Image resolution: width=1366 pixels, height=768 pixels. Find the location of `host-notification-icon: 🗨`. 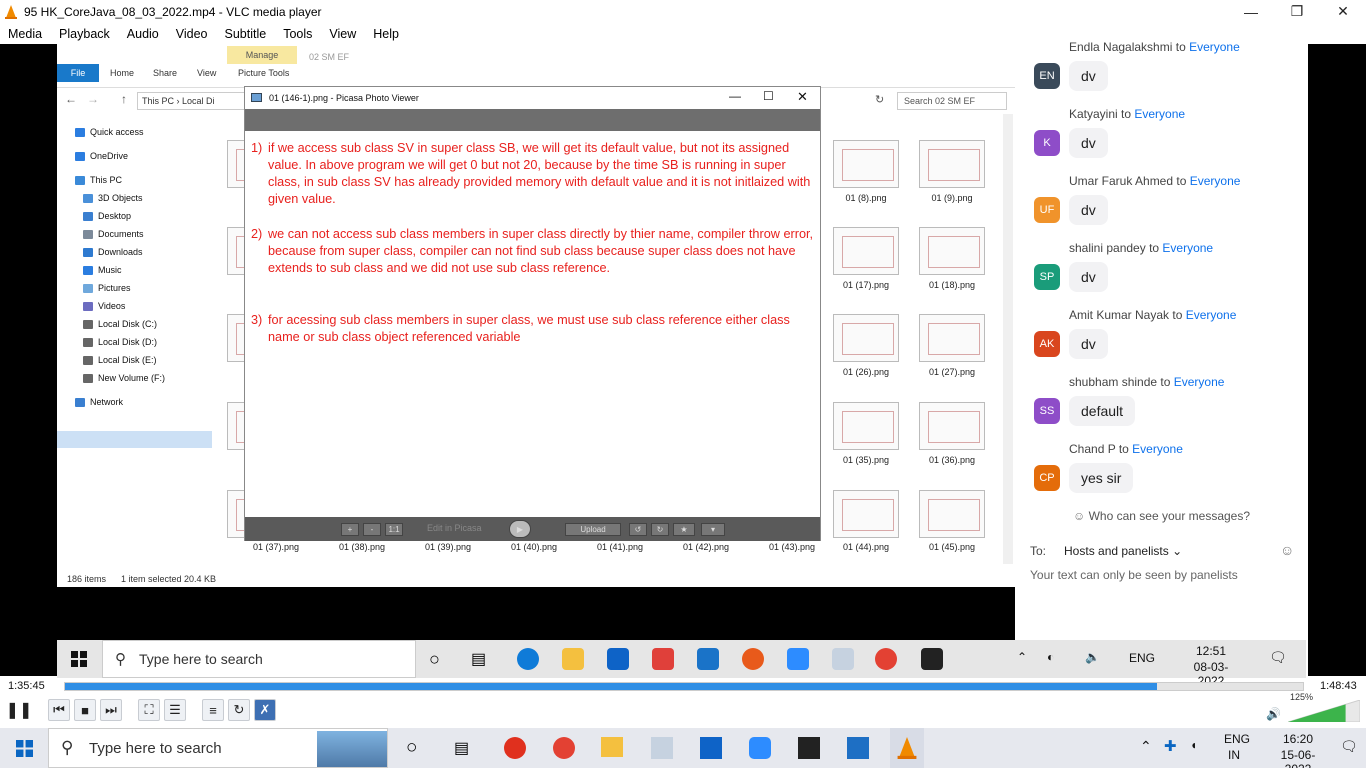

host-notification-icon: 🗨 is located at coordinates (1349, 746).